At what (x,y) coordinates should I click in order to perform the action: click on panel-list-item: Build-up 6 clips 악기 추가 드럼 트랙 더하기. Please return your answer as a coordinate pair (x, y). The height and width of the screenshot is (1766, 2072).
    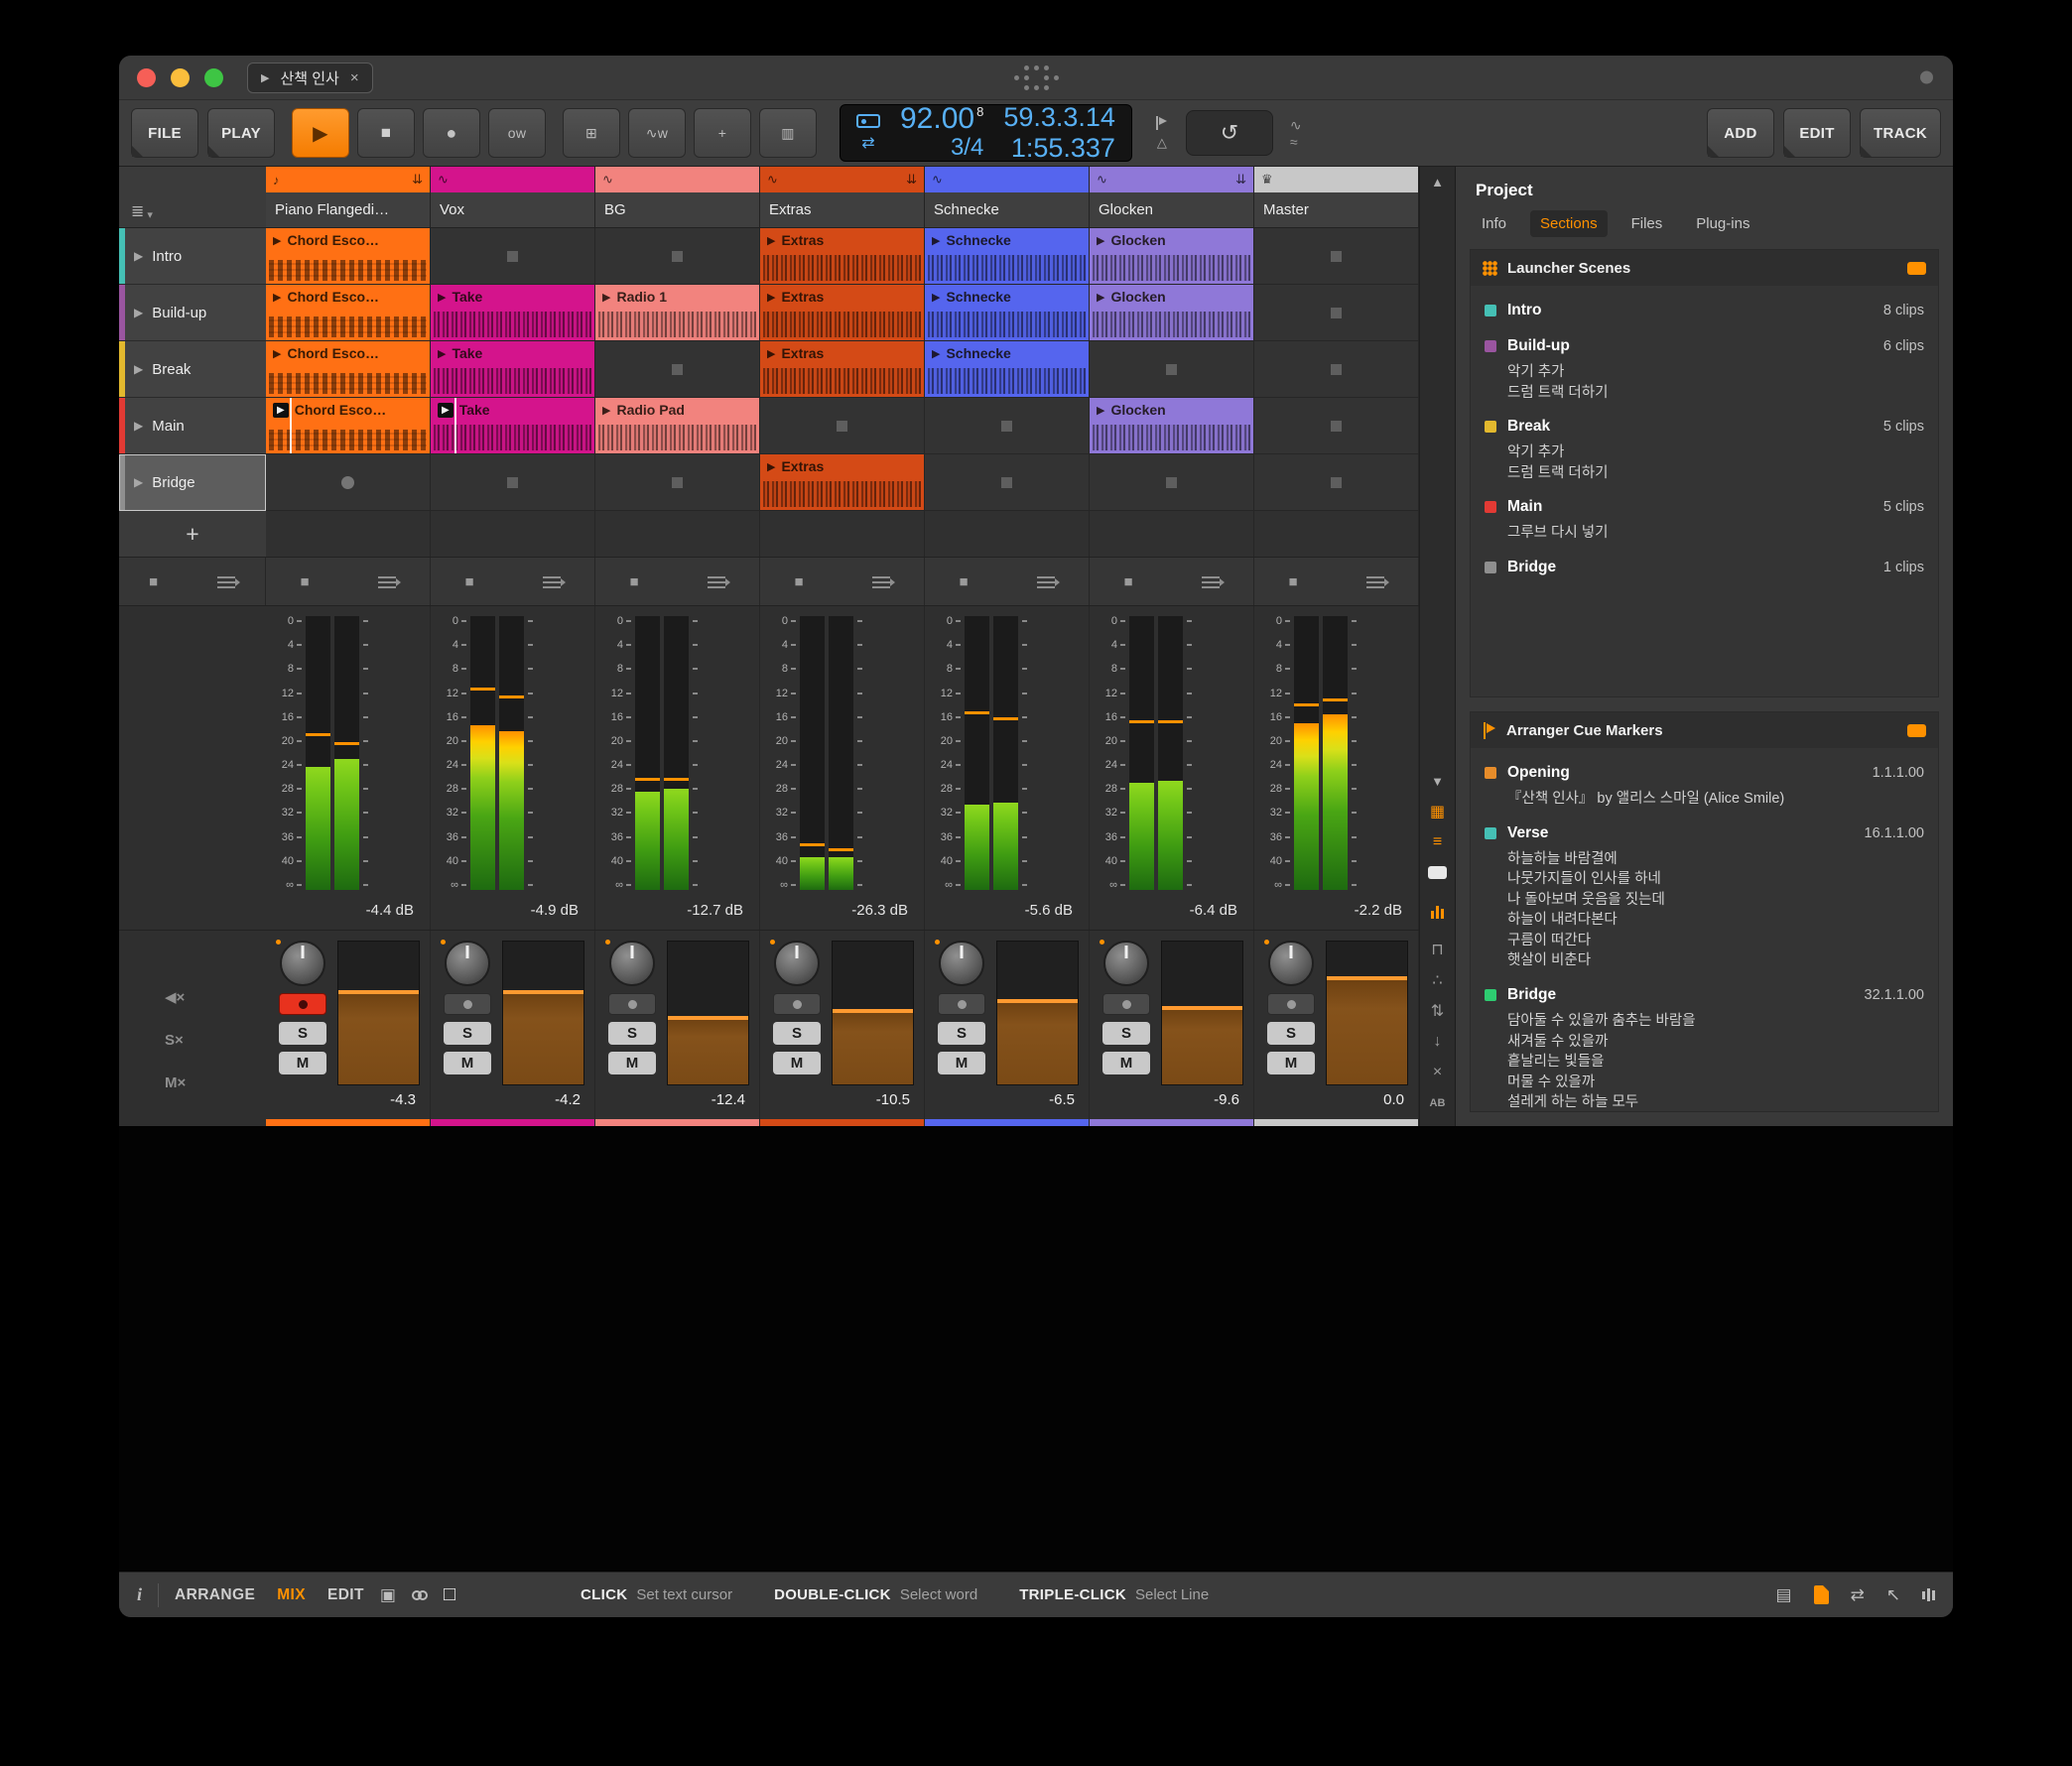
    Looking at the image, I should click on (1704, 369).